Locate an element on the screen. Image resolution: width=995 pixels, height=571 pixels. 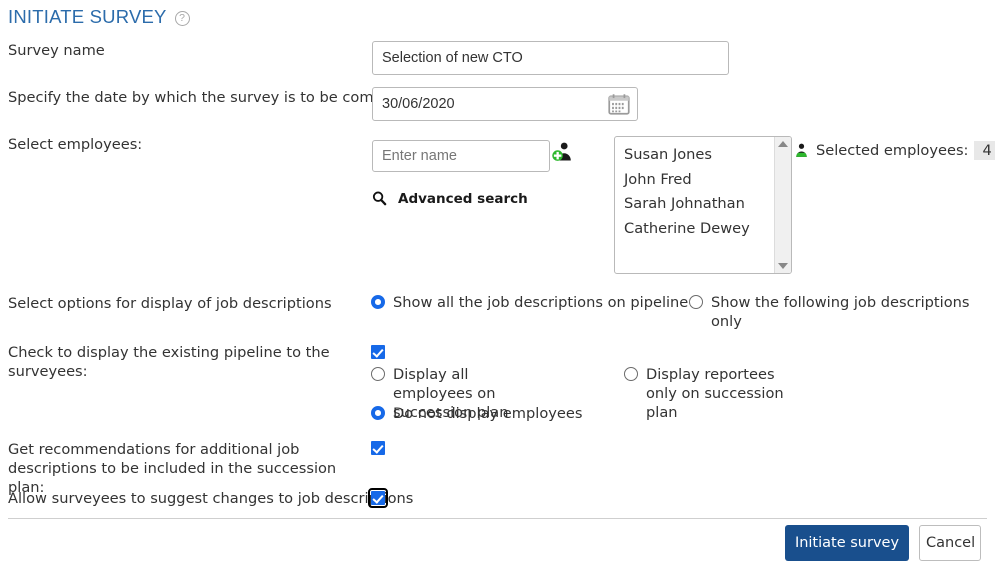
radio-label: Show the following job descriptions only is located at coordinates (840, 312).